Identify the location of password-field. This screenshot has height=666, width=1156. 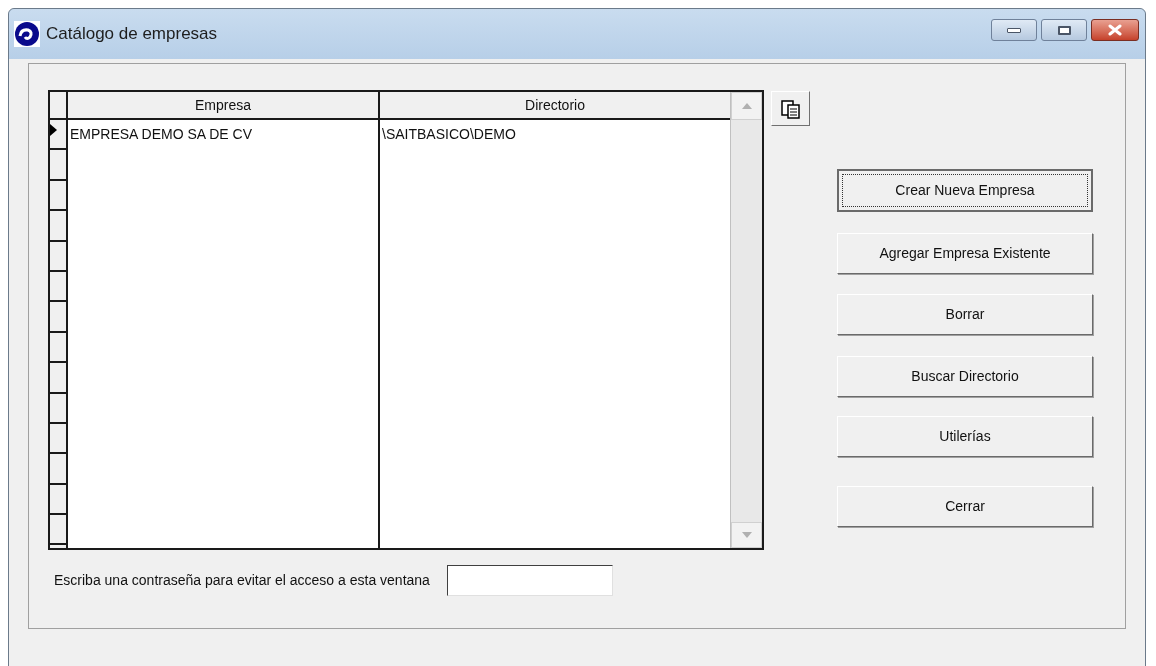
(529, 580).